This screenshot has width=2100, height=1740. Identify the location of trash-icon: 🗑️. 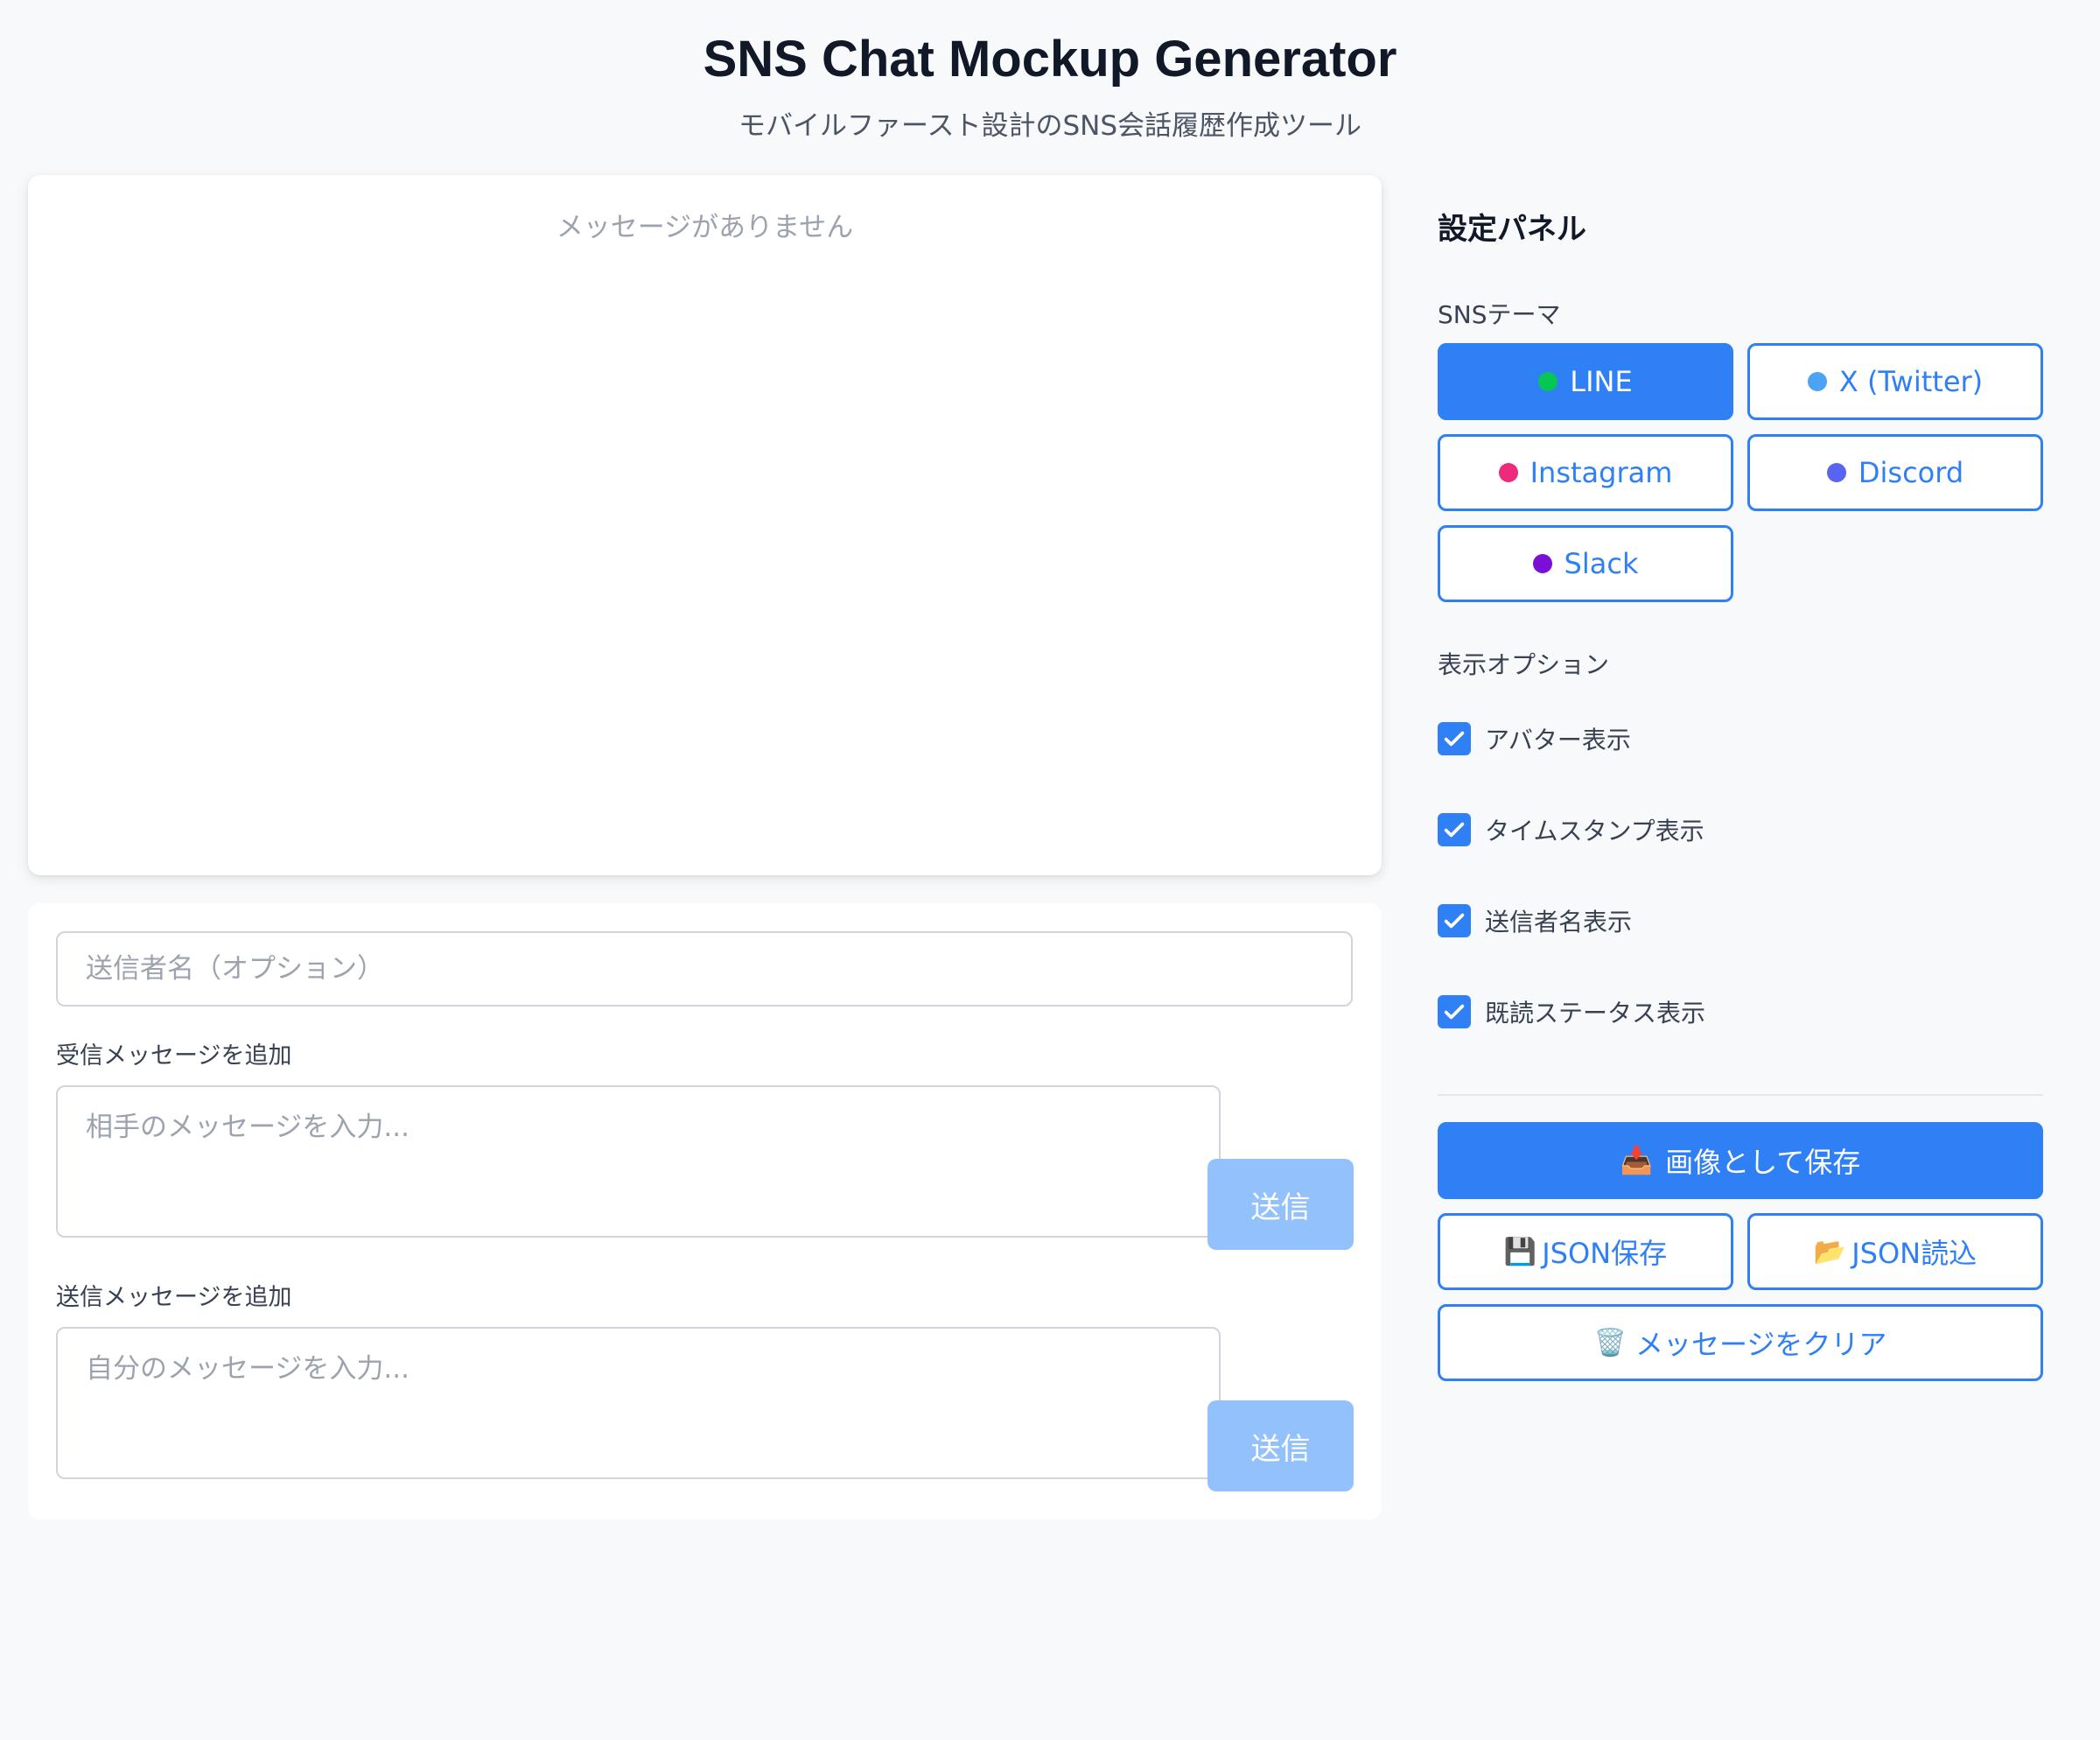
(1610, 1342).